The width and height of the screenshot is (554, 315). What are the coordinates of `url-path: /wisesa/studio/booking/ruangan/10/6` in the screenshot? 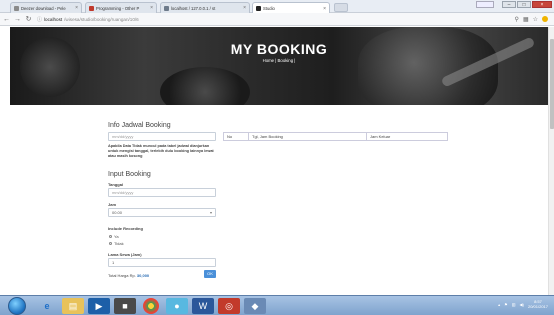 It's located at (101, 19).